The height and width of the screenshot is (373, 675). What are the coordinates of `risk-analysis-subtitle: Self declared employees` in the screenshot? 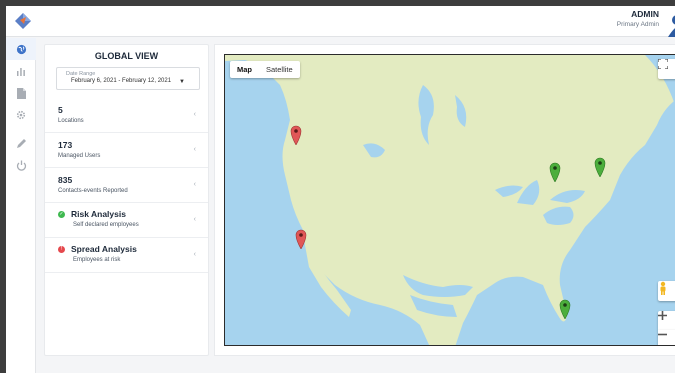 It's located at (106, 225).